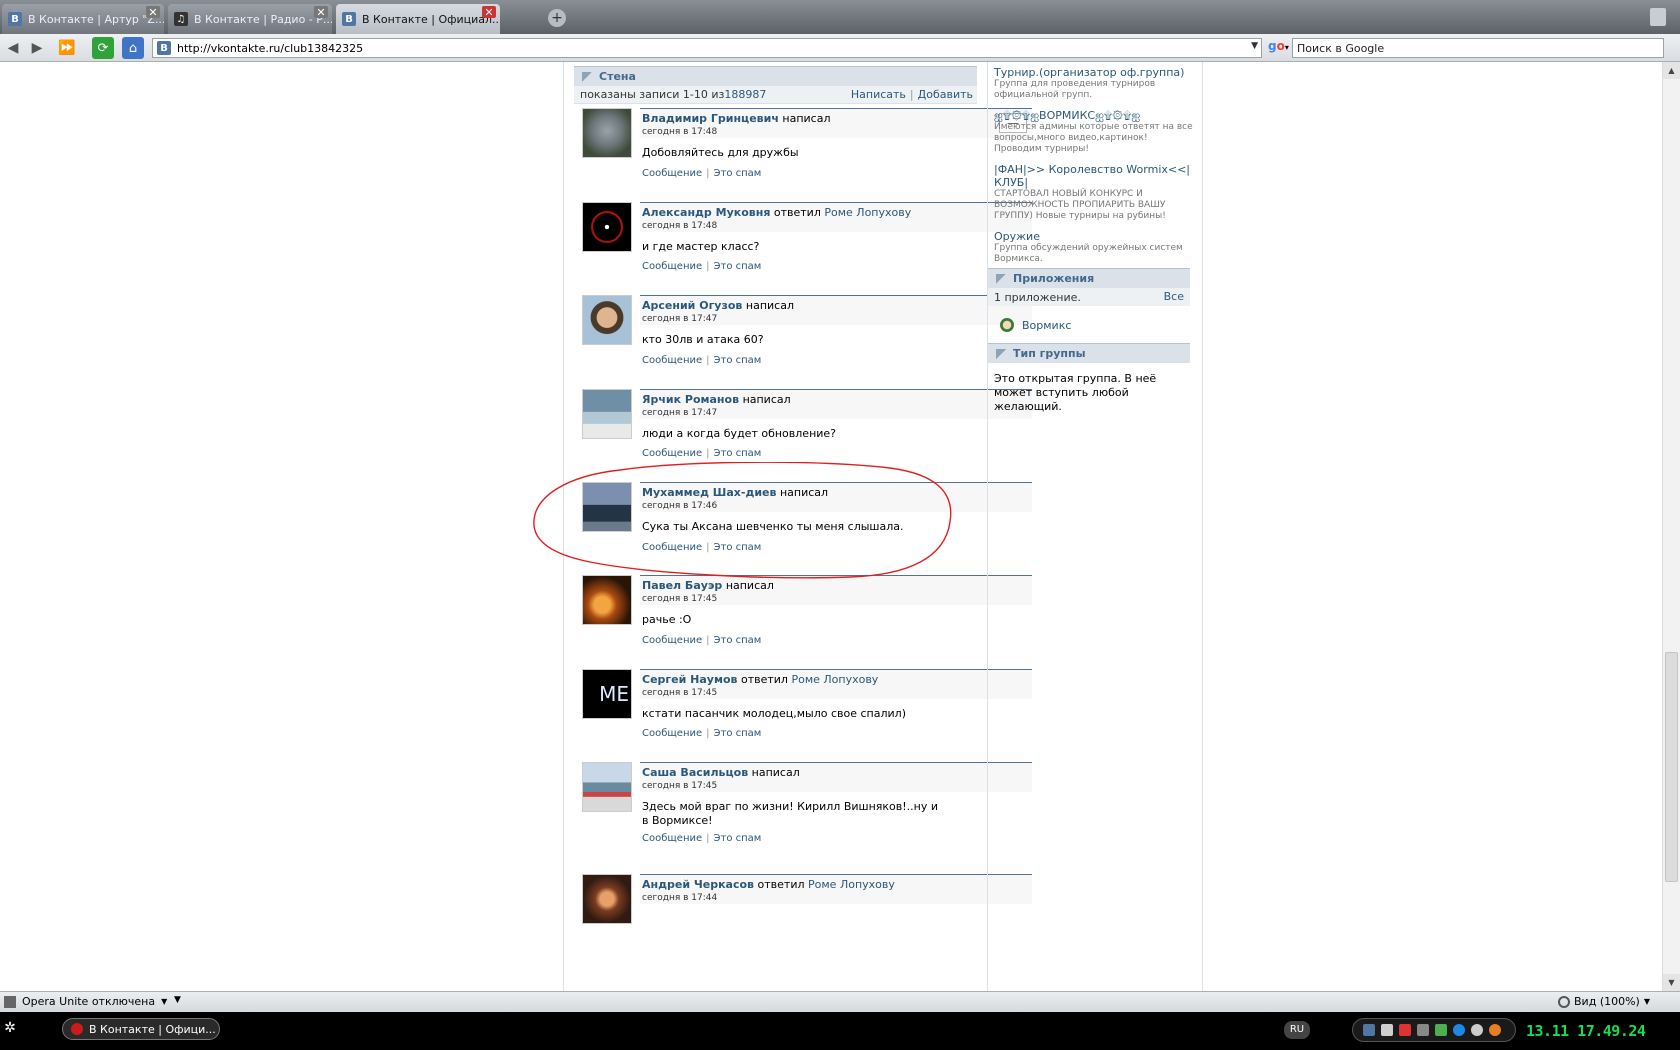 This screenshot has width=1680, height=1050. What do you see at coordinates (85, 1001) in the screenshot?
I see `opera-unite-status: Opera Unite отключена ▼` at bounding box center [85, 1001].